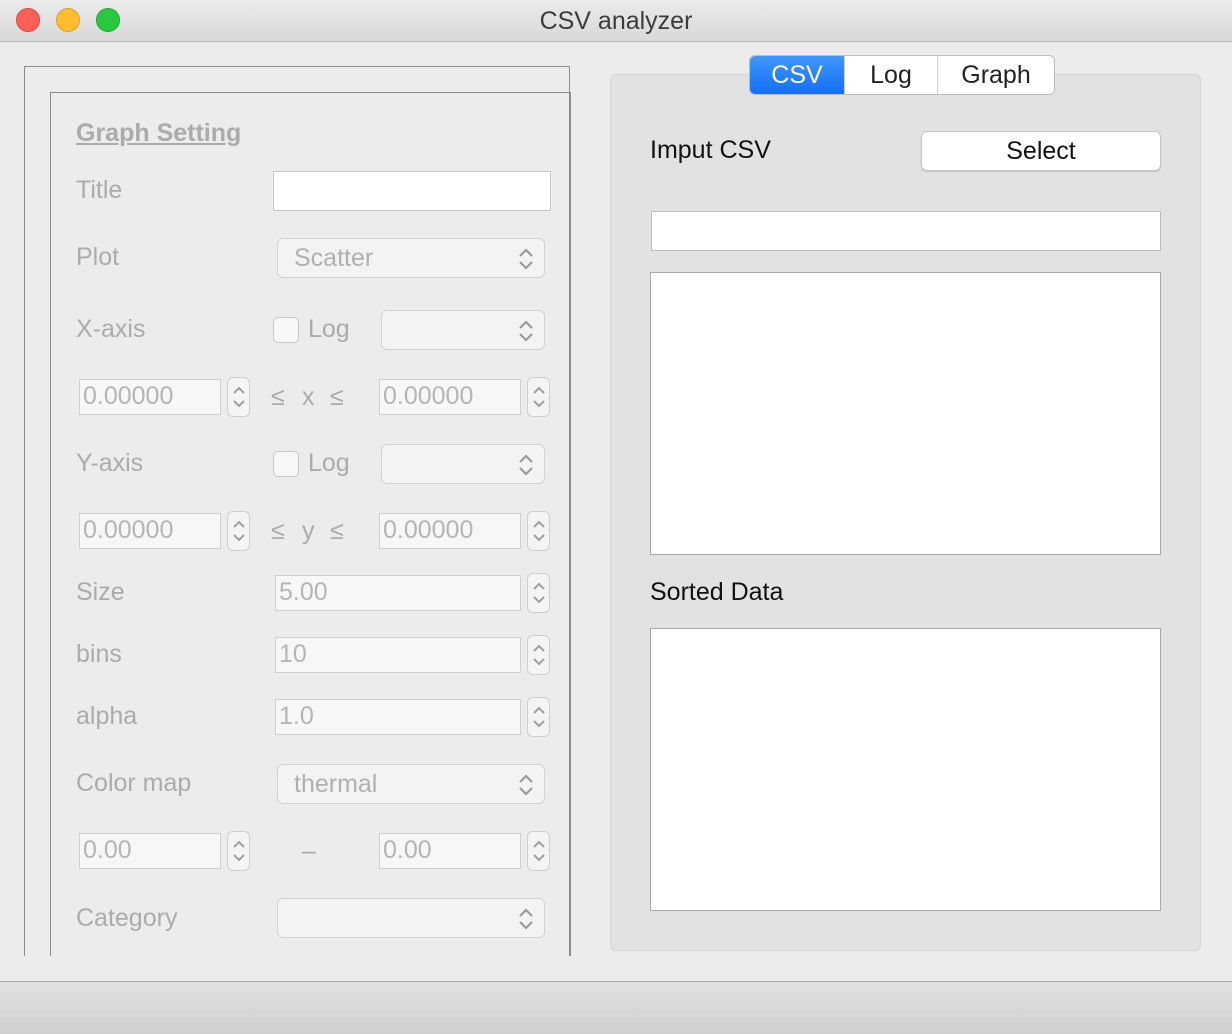 This screenshot has height=1034, width=1232. I want to click on x-upper-leq: ≤, so click(337, 397).